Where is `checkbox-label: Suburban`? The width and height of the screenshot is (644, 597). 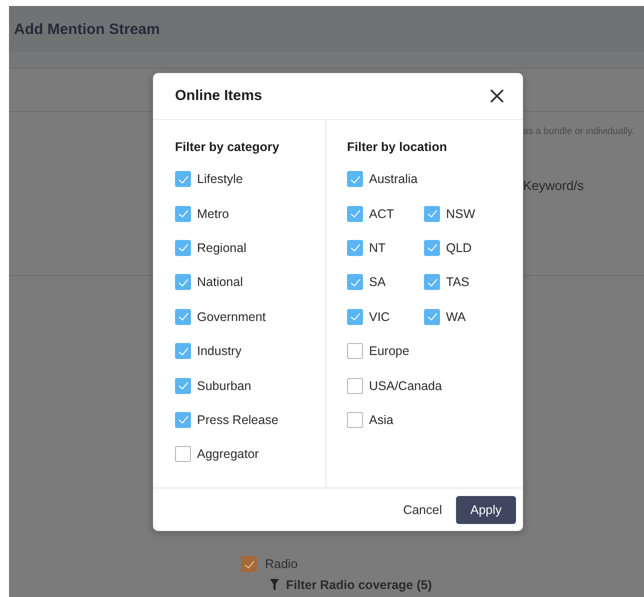
checkbox-label: Suburban is located at coordinates (224, 385).